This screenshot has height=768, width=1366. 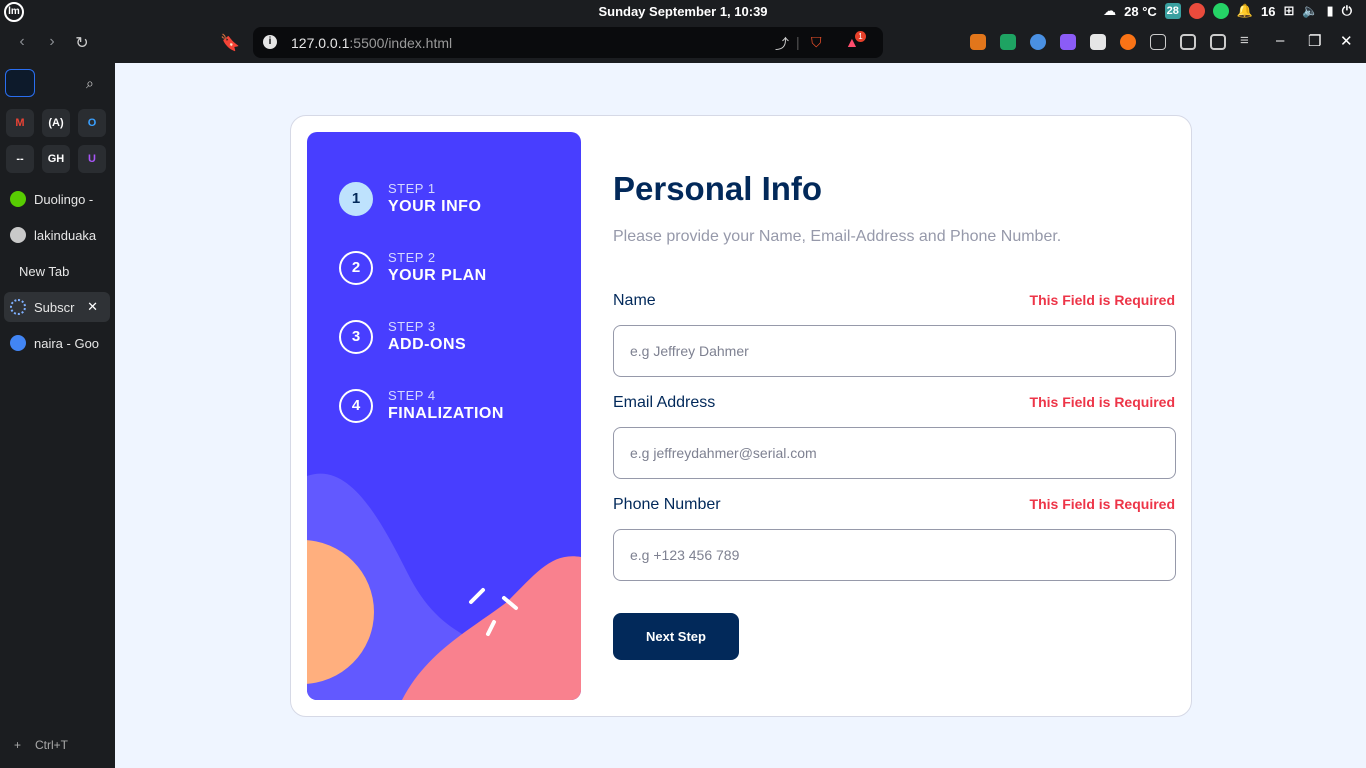 What do you see at coordinates (1314, 41) in the screenshot?
I see `maximize-icon: ❐` at bounding box center [1314, 41].